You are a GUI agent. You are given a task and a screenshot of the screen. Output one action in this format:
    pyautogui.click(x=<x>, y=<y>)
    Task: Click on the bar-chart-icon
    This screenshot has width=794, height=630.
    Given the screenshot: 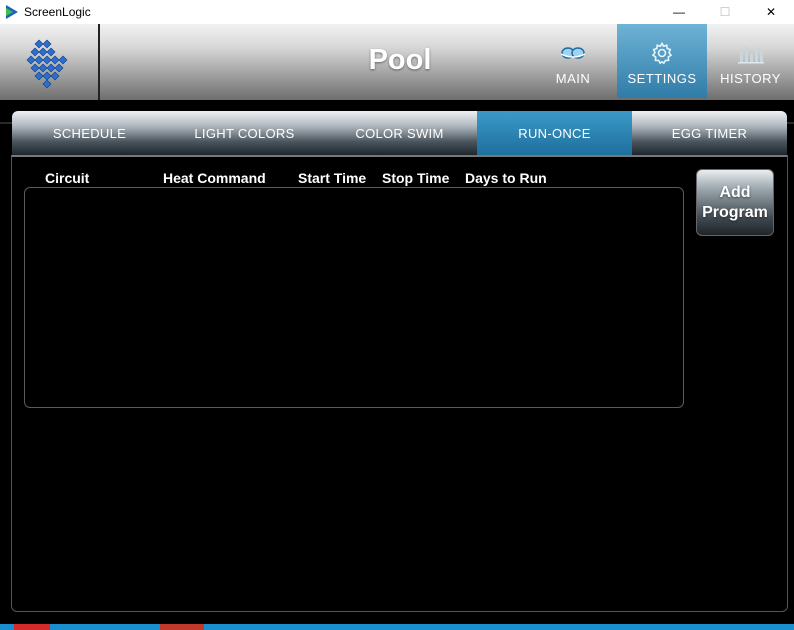 What is the action you would take?
    pyautogui.click(x=750, y=53)
    